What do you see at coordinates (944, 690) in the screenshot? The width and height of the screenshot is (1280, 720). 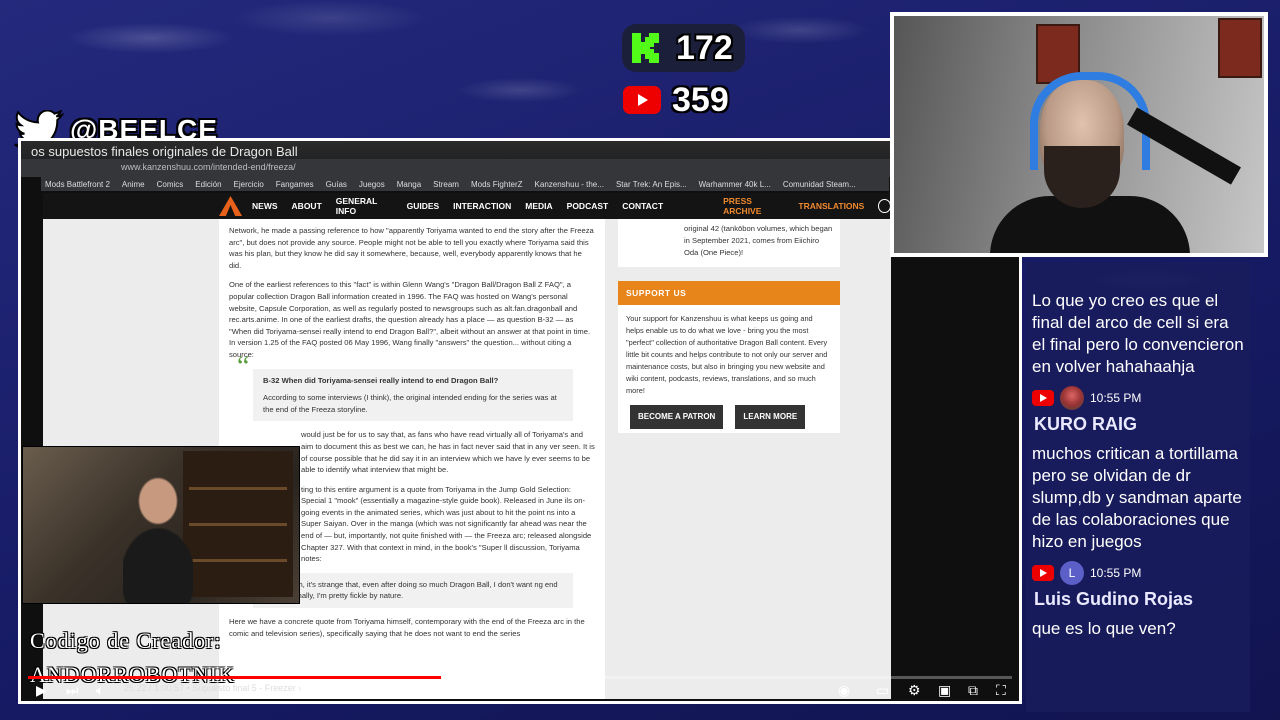 I see `miniplayer-icon: ▣` at bounding box center [944, 690].